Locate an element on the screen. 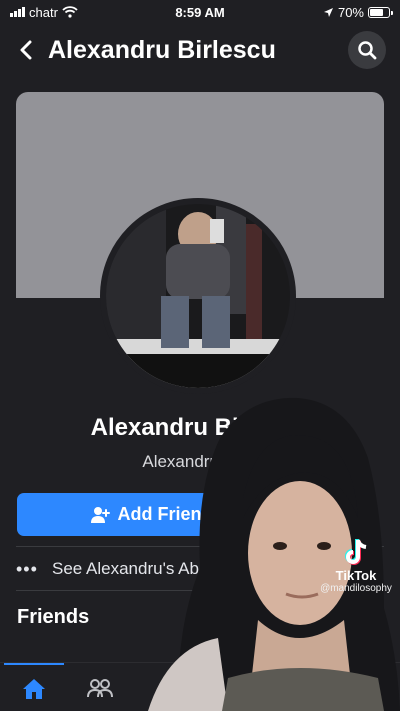 The image size is (400, 711). profile-picture is located at coordinates (198, 296).